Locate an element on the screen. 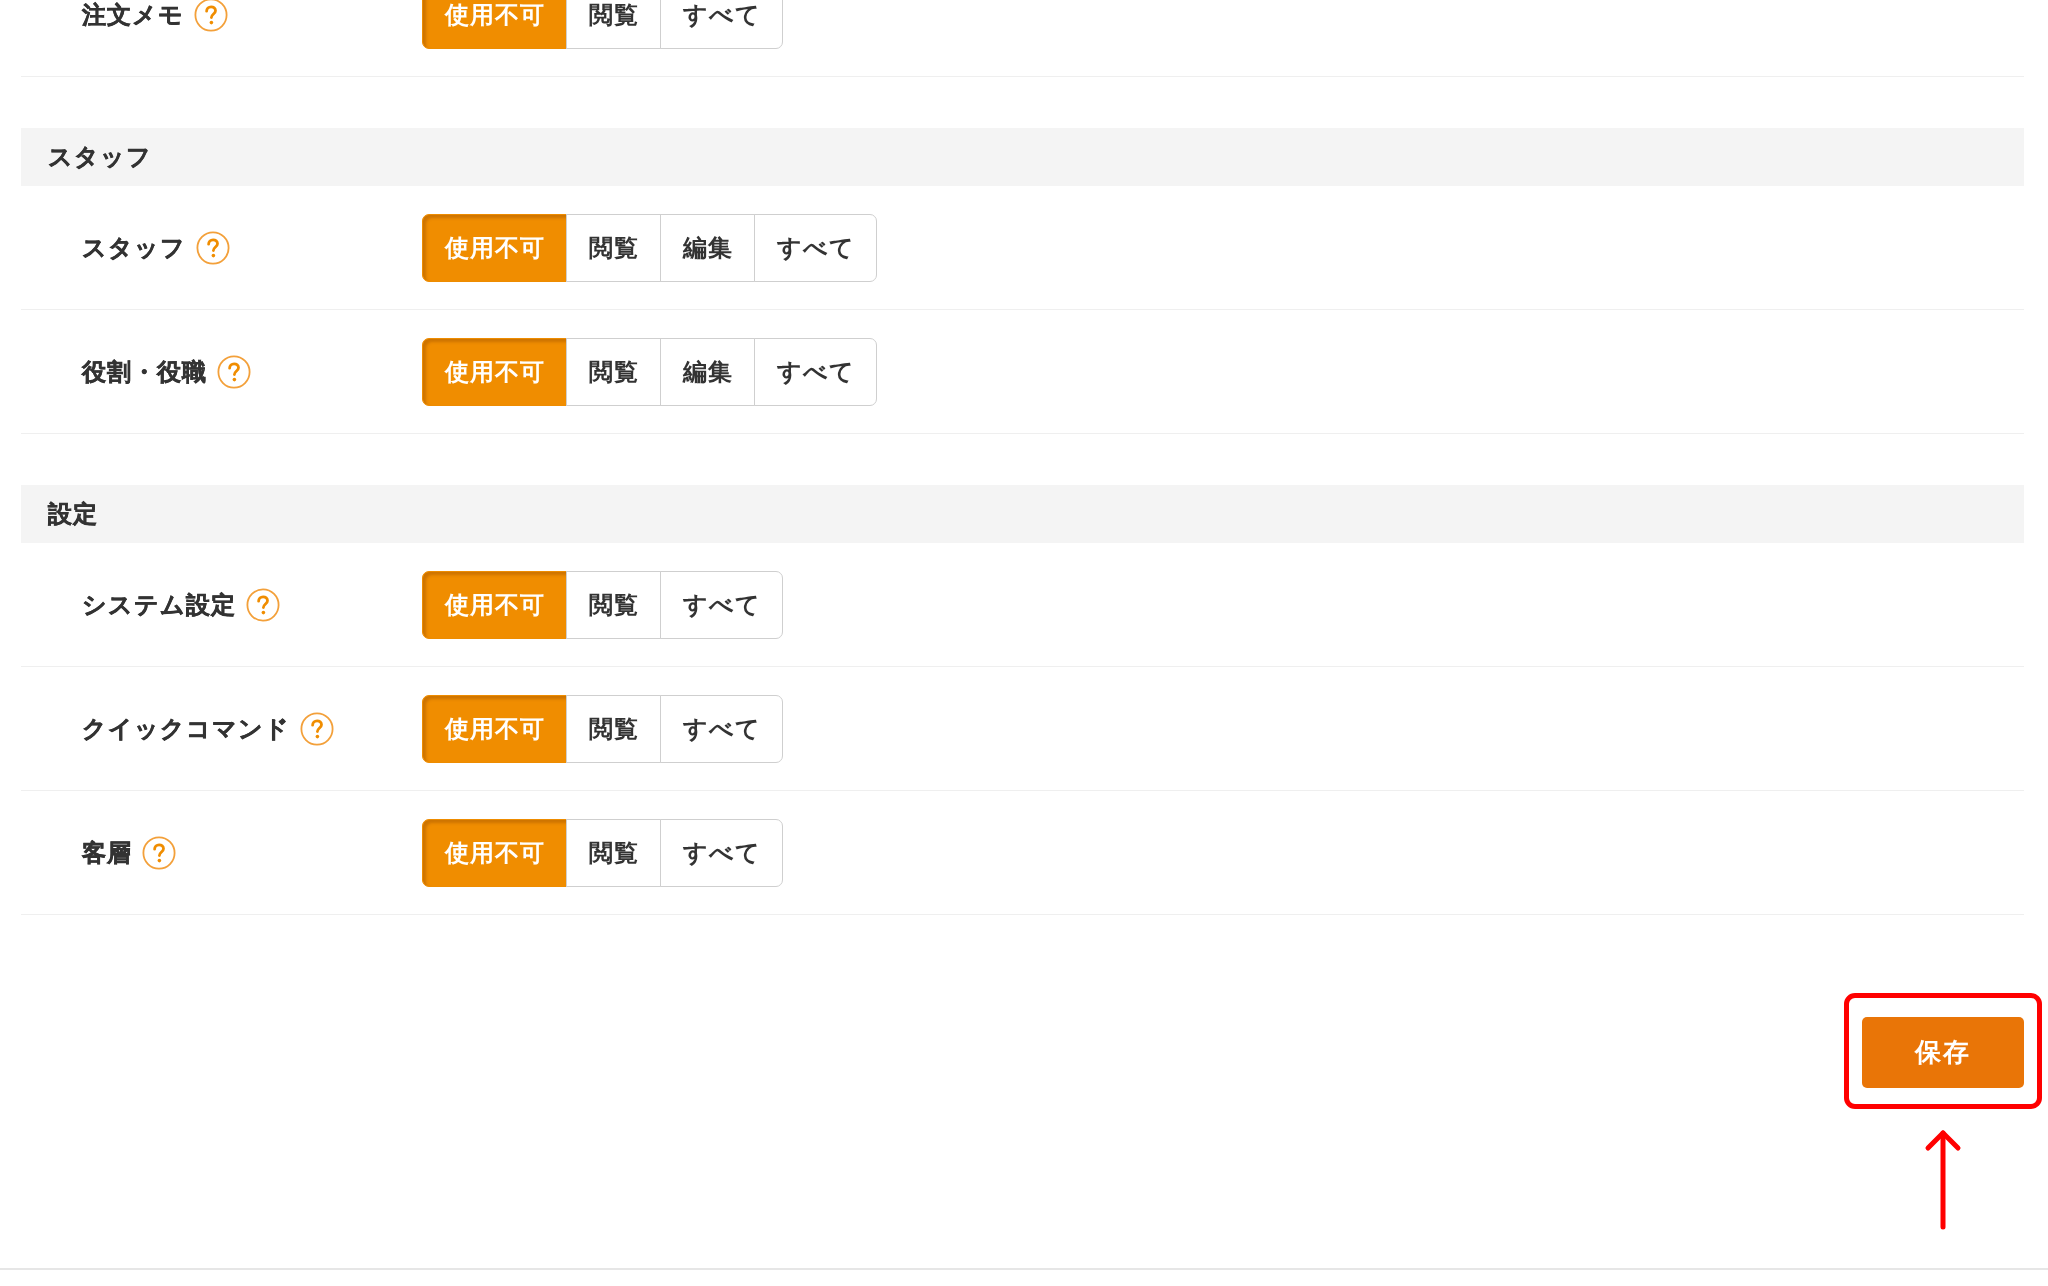 This screenshot has width=2048, height=1286. permission-label: 役割・役職 is located at coordinates (144, 372).